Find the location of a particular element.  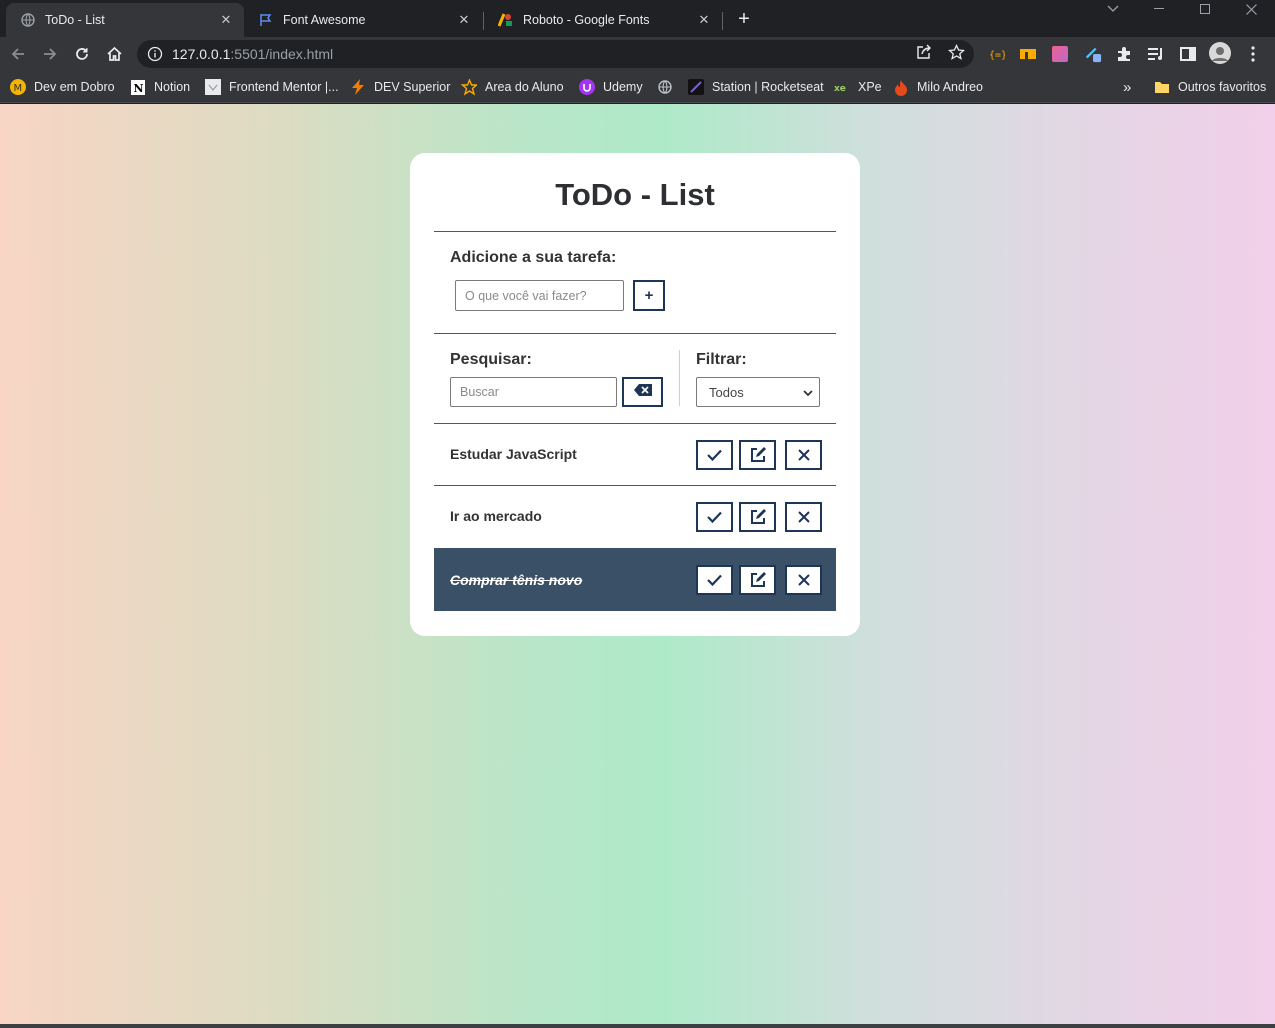

plus-icon: + is located at coordinates (649, 295).